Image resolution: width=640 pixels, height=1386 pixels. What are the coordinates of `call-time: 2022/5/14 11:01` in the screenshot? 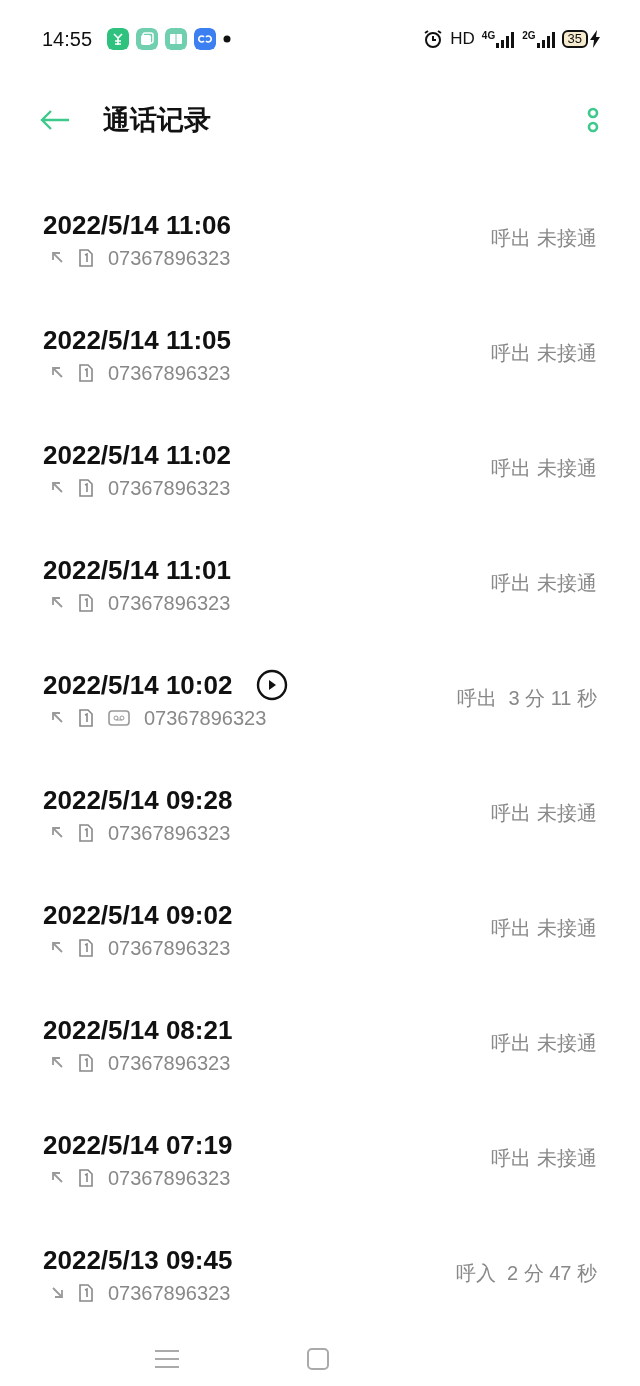 It's located at (137, 570).